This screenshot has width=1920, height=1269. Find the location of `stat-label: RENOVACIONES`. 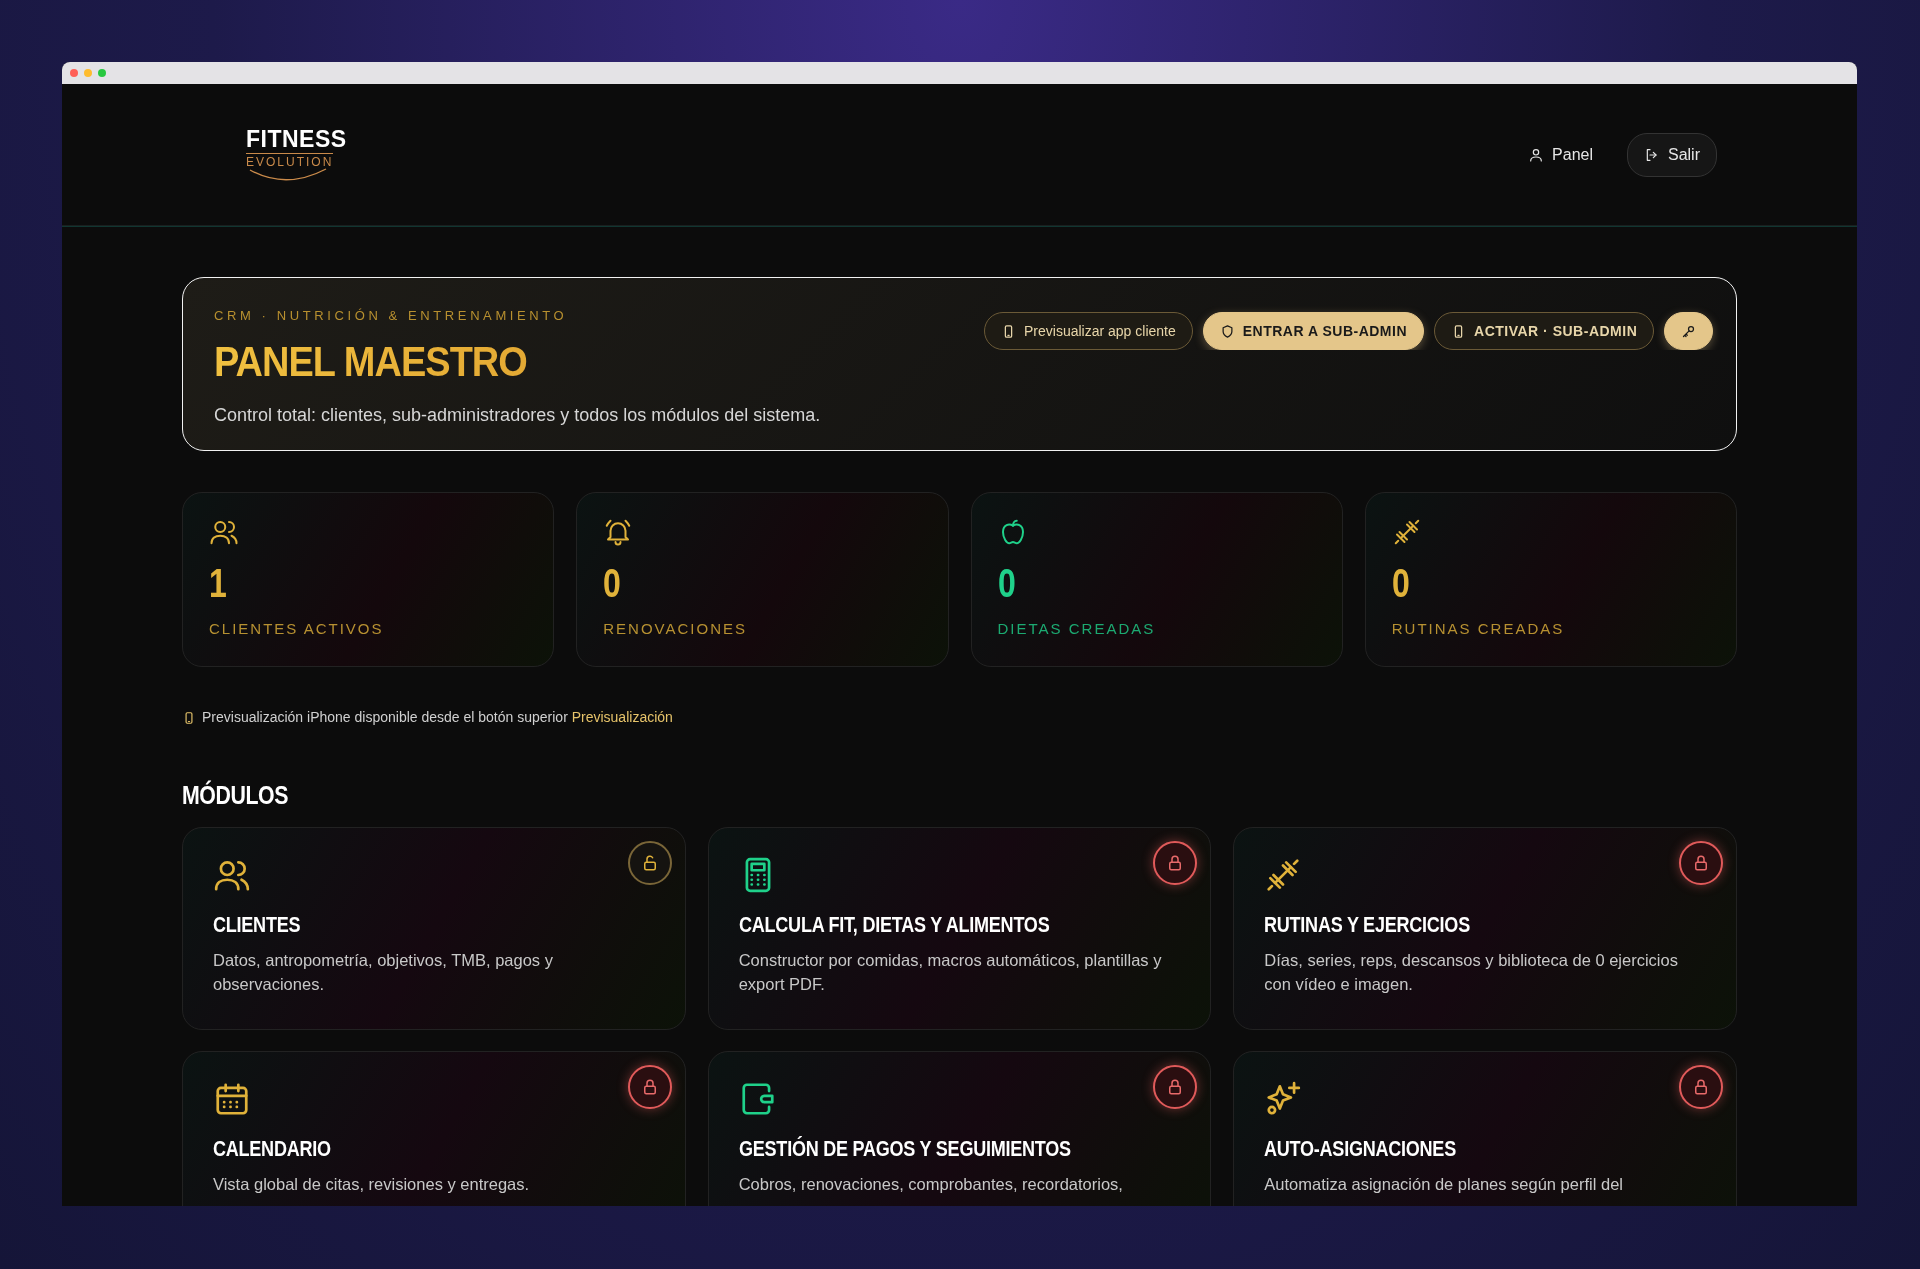

stat-label: RENOVACIONES is located at coordinates (675, 629).